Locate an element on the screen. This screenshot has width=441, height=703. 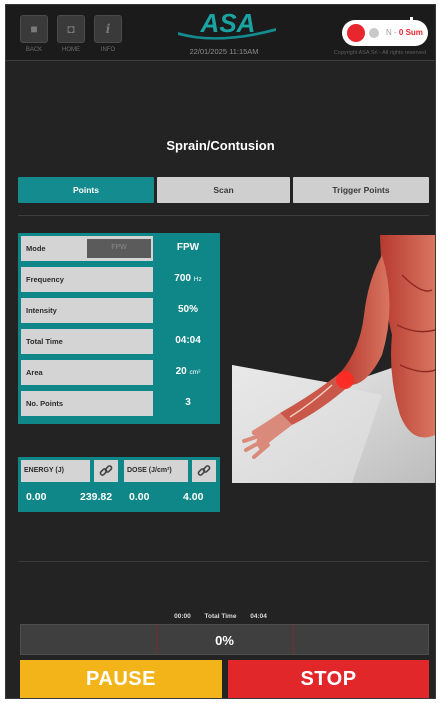
stop-button: STOP is located at coordinates (328, 679).